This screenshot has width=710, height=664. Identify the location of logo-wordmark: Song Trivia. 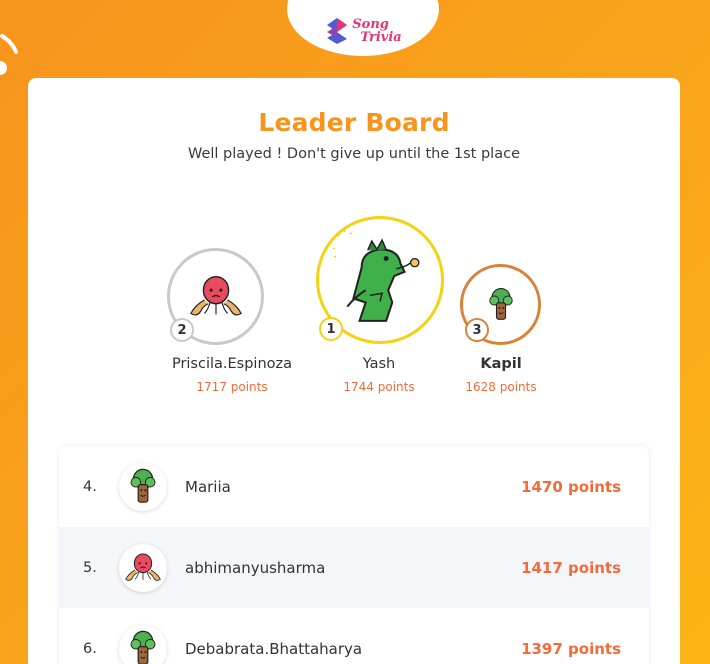
(376, 31).